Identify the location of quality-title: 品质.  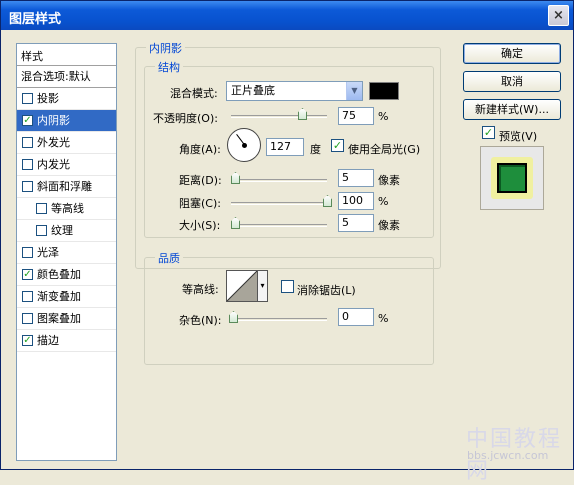
(169, 258).